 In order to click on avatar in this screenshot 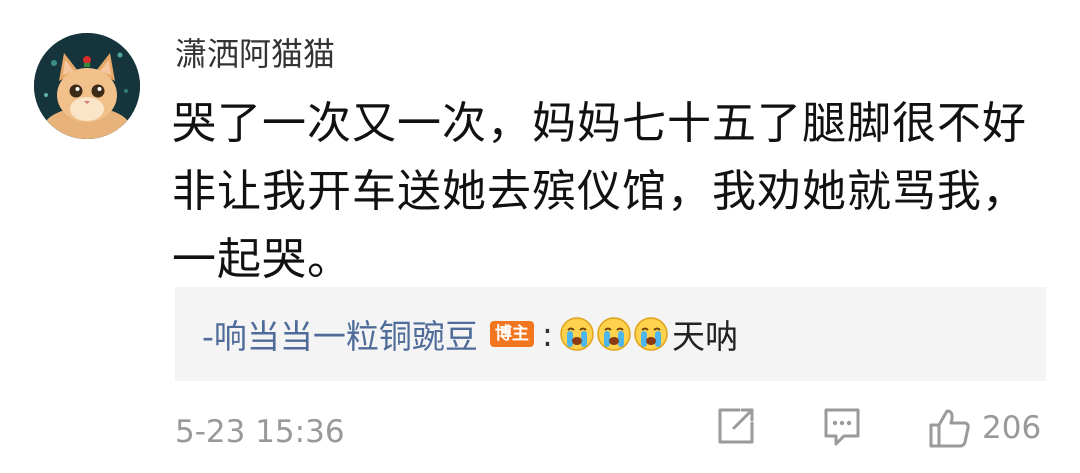, I will do `click(87, 86)`.